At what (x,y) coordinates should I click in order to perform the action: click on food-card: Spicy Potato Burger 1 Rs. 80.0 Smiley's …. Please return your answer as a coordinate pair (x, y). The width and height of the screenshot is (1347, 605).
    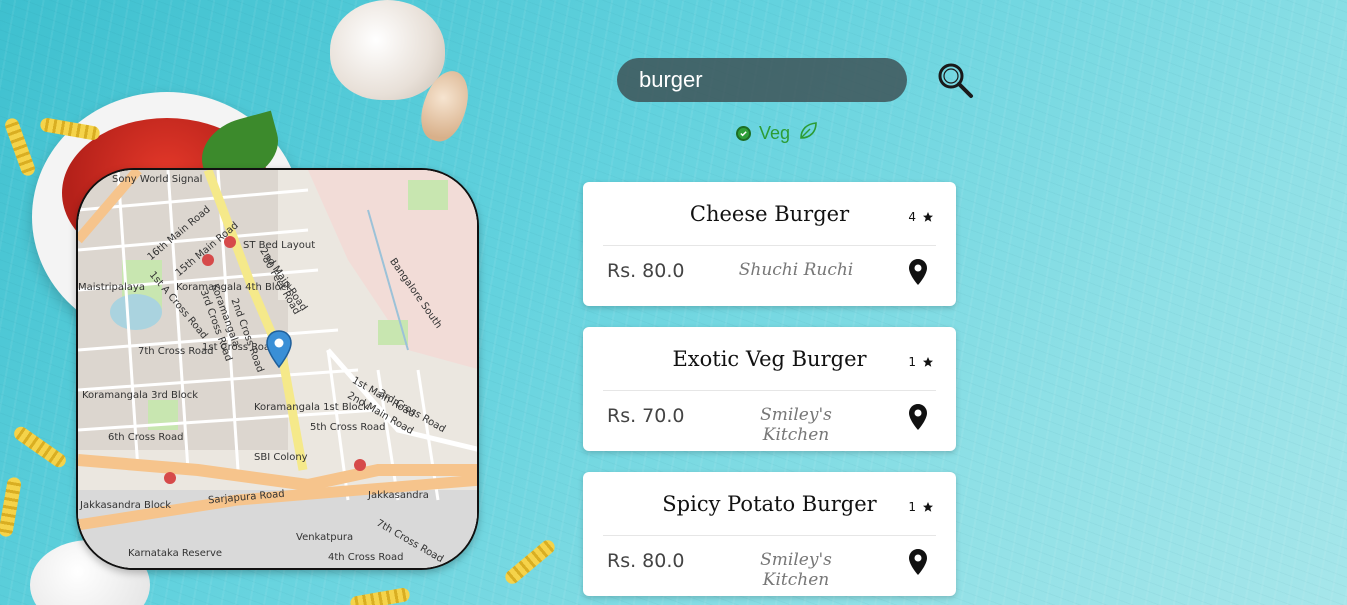
    Looking at the image, I should click on (769, 534).